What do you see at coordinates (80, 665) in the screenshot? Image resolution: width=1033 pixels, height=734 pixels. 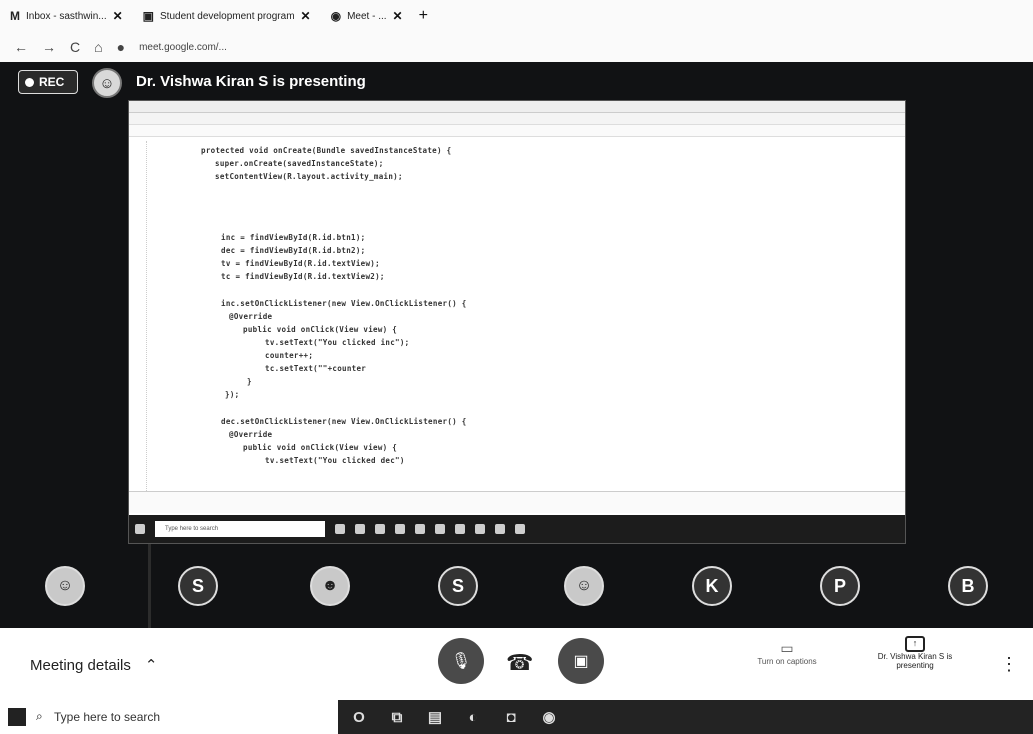 I see `meeting-details-label: Meeting details` at bounding box center [80, 665].